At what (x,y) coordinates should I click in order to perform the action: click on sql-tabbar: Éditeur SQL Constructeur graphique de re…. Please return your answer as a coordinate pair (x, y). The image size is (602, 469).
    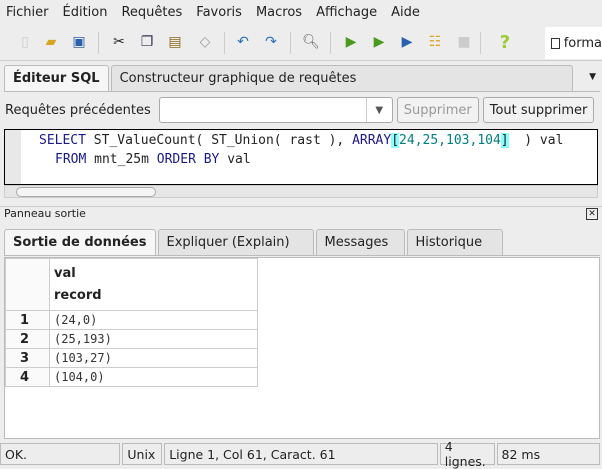
    Looking at the image, I should click on (302, 78).